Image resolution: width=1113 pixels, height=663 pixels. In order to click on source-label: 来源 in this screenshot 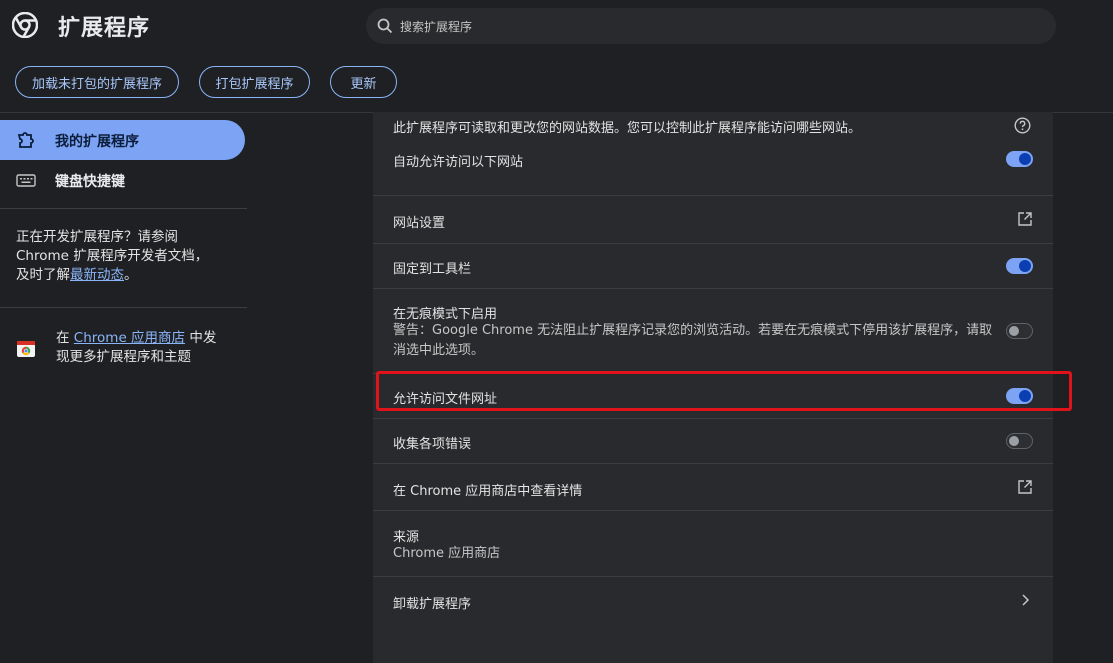, I will do `click(406, 537)`.